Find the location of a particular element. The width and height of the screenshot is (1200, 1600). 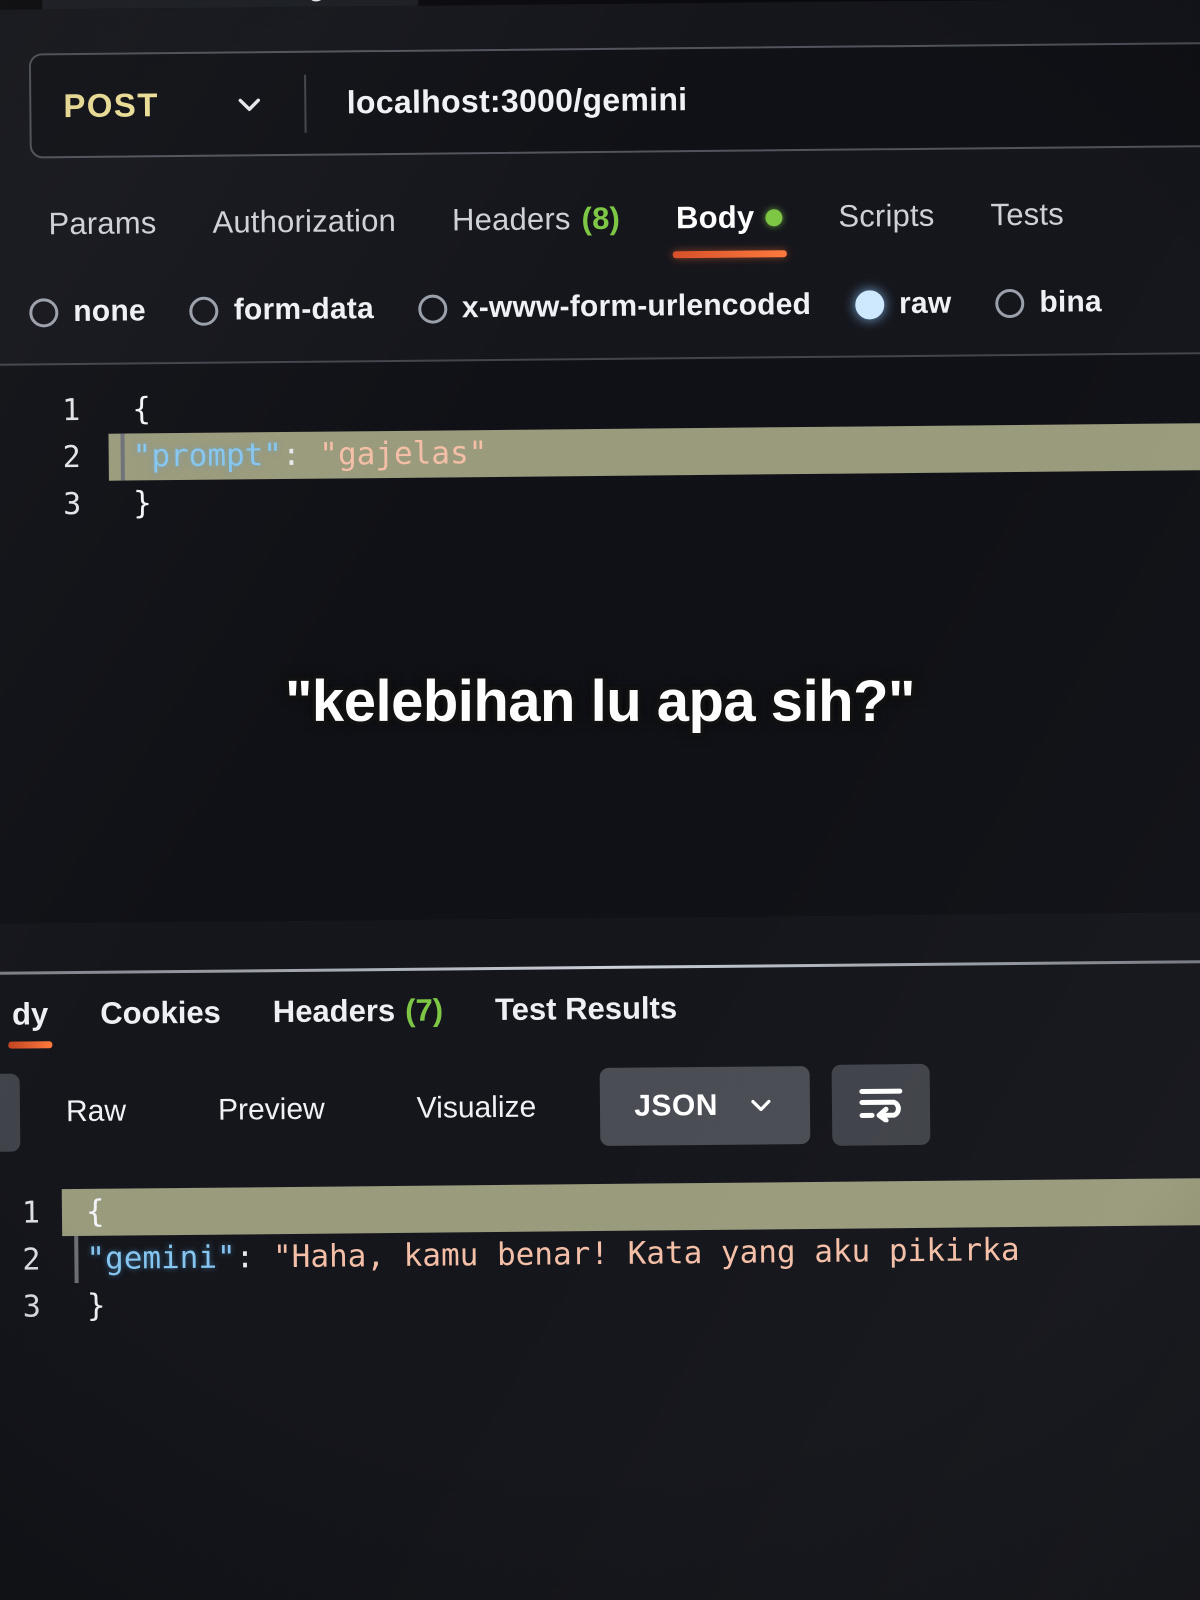

body-type-raw-label: raw is located at coordinates (925, 303).